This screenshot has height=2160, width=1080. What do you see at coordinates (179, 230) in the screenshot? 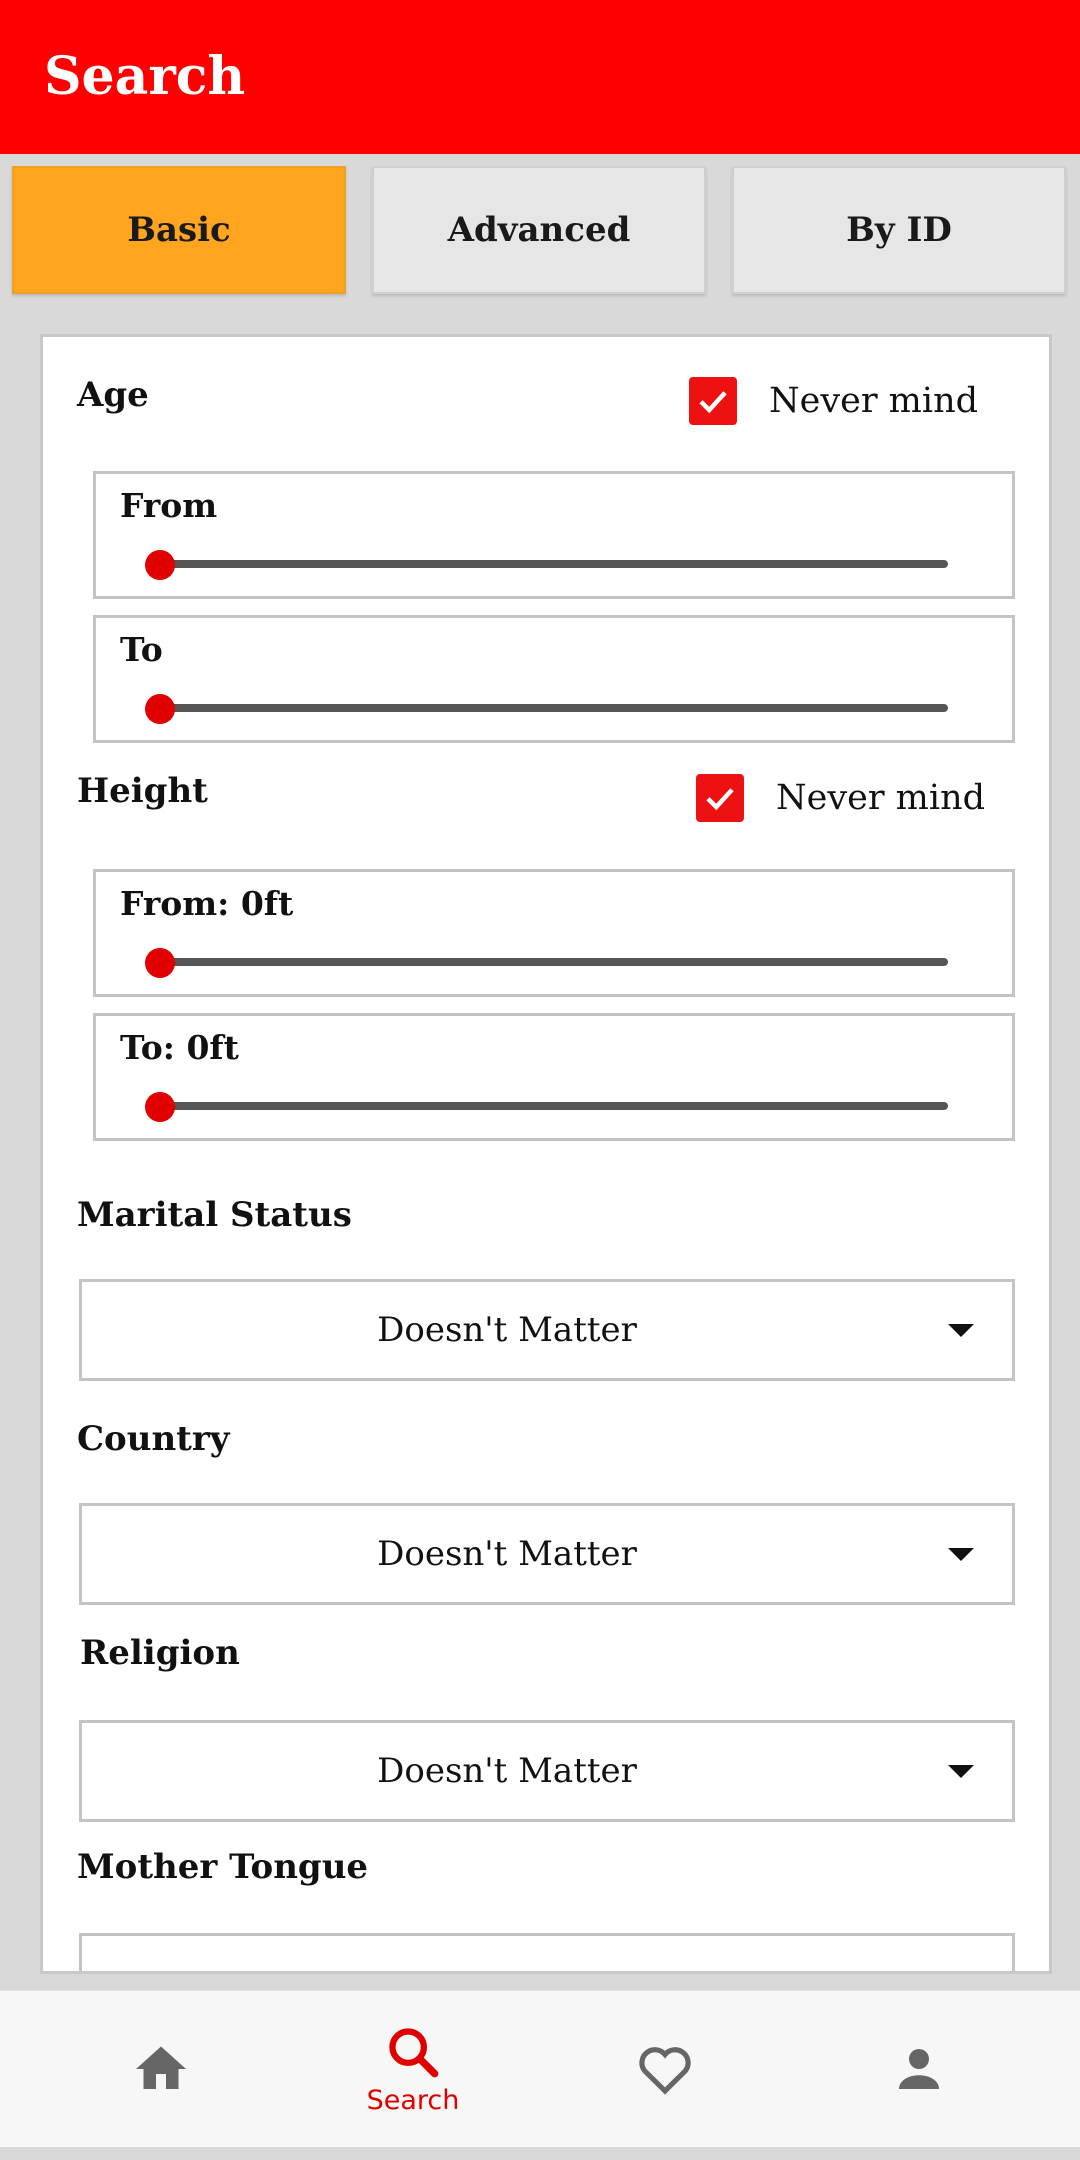
I see `tab-basic: Basic` at bounding box center [179, 230].